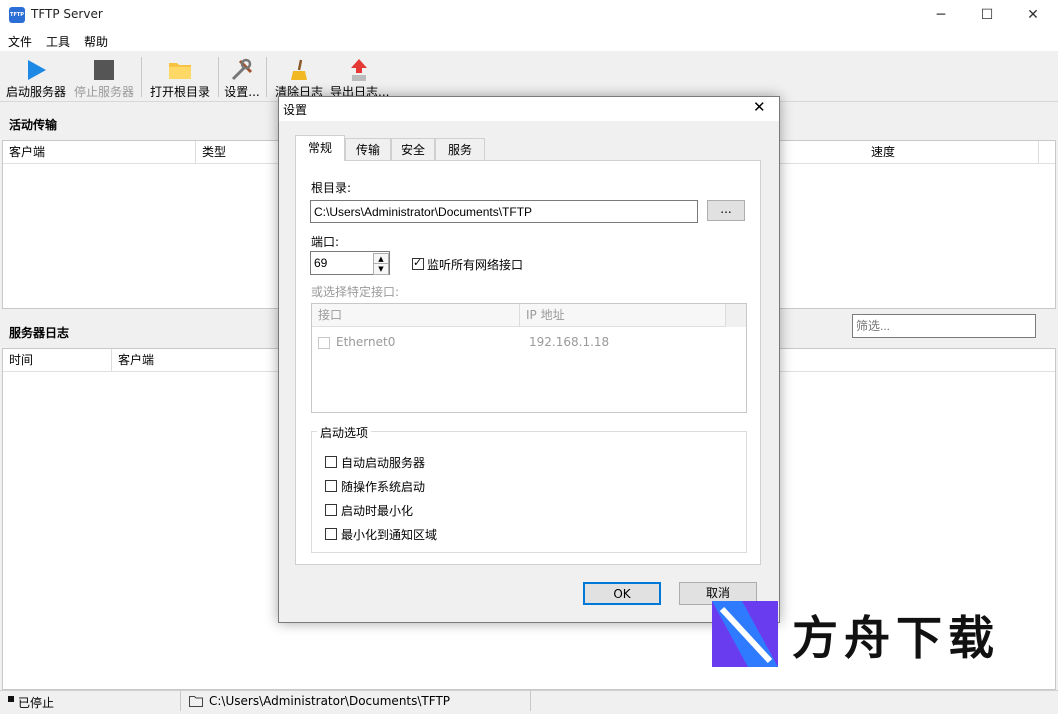 The image size is (1058, 714). Describe the element at coordinates (331, 462) in the screenshot. I see `auto-start-checkbox` at that location.